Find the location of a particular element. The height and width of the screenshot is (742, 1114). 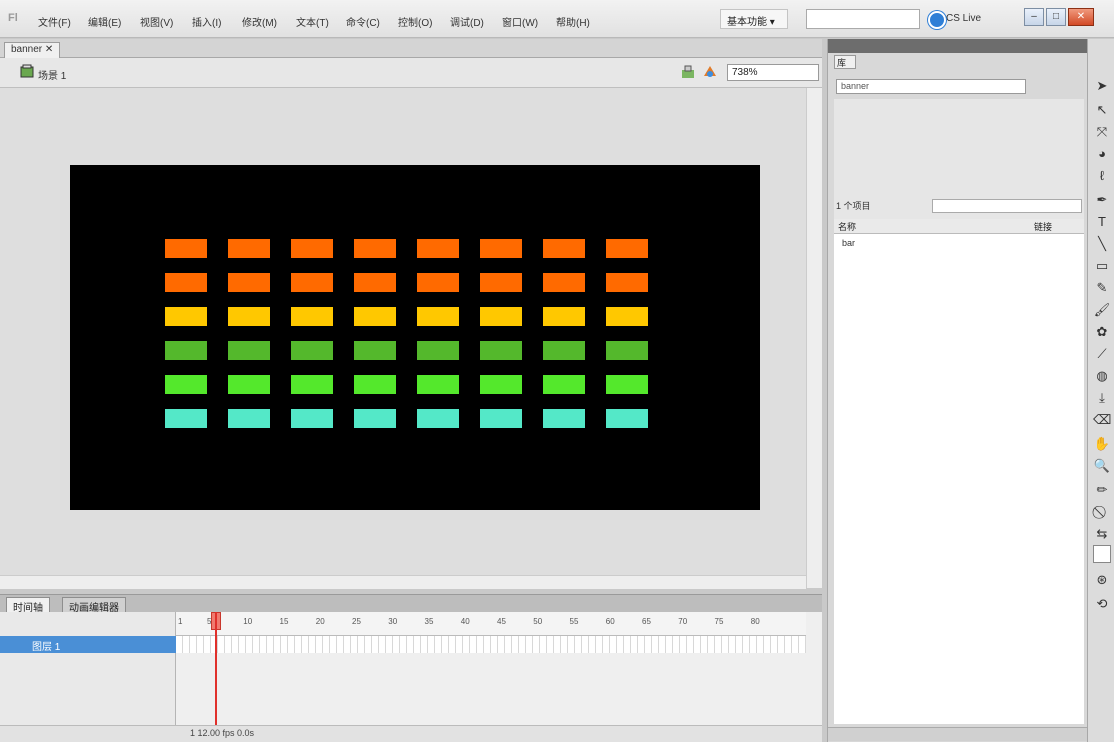

library-item: bar is located at coordinates (848, 243).